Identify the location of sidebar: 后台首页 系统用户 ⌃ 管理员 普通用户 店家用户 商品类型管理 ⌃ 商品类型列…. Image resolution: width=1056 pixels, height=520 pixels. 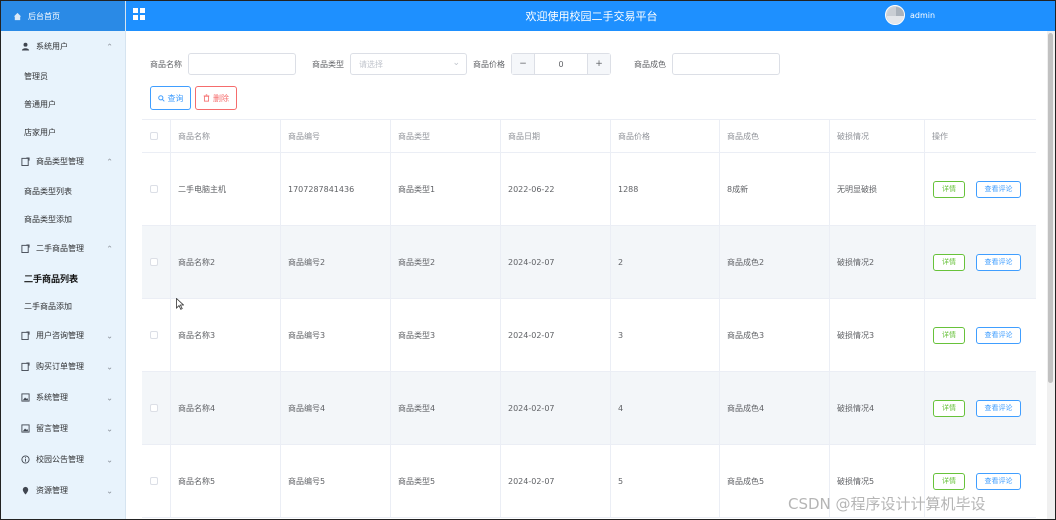
(63, 260).